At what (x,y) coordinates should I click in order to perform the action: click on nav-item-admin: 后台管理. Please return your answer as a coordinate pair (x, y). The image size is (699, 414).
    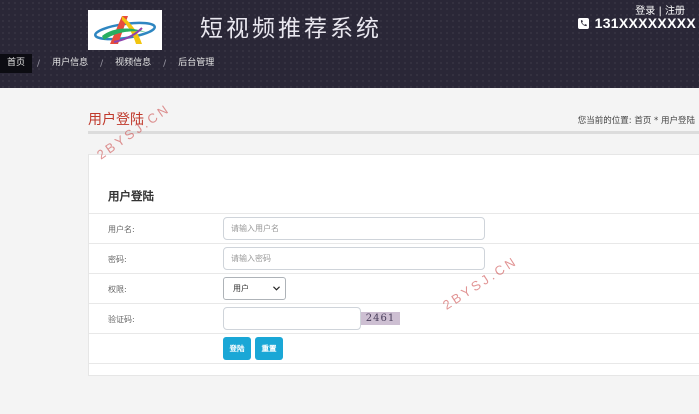
    Looking at the image, I should click on (196, 63).